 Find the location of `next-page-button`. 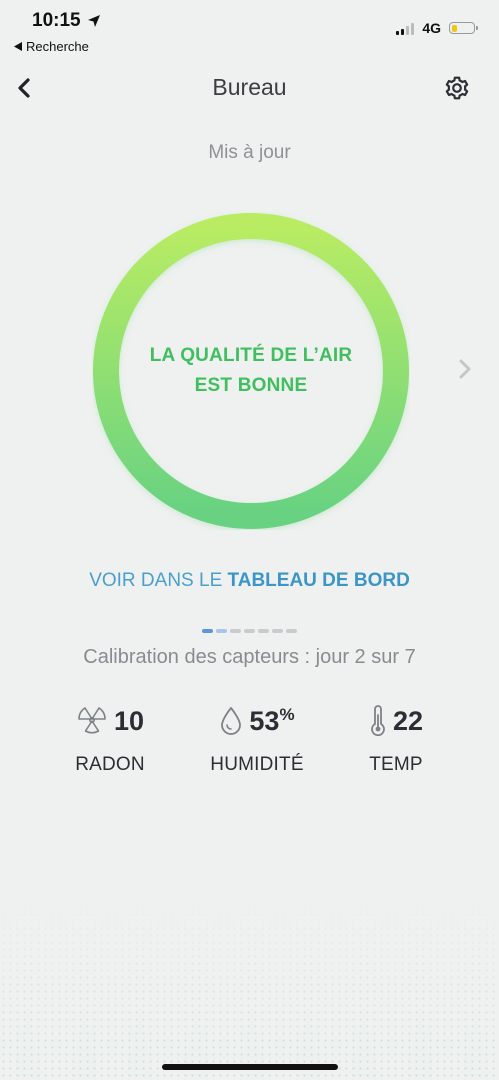

next-page-button is located at coordinates (465, 369).